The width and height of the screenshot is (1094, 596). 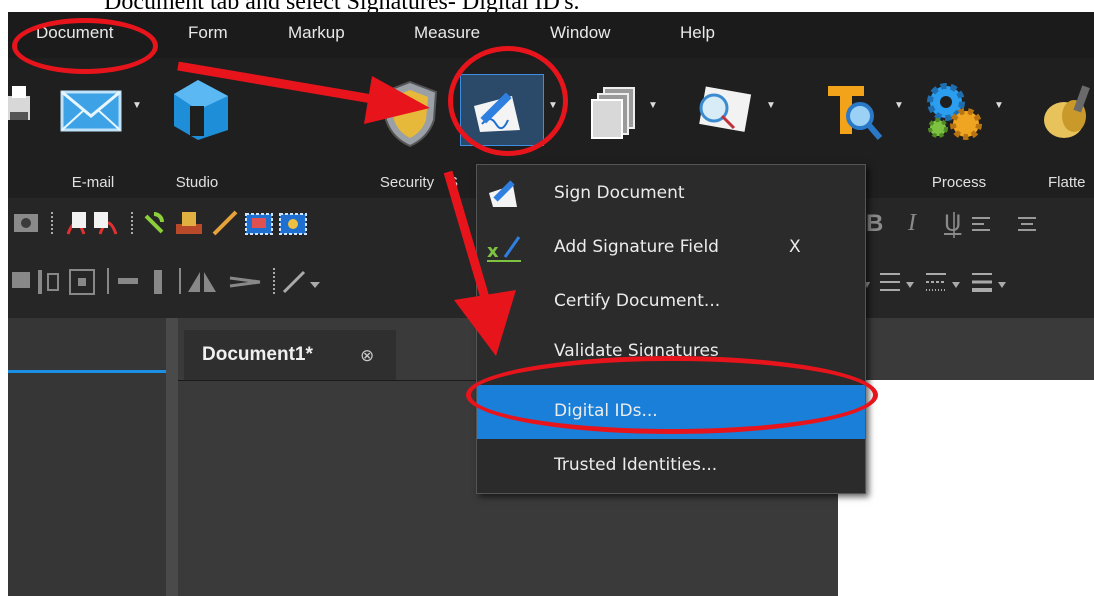 I want to click on flatten-label: Flatte, so click(x=1067, y=182).